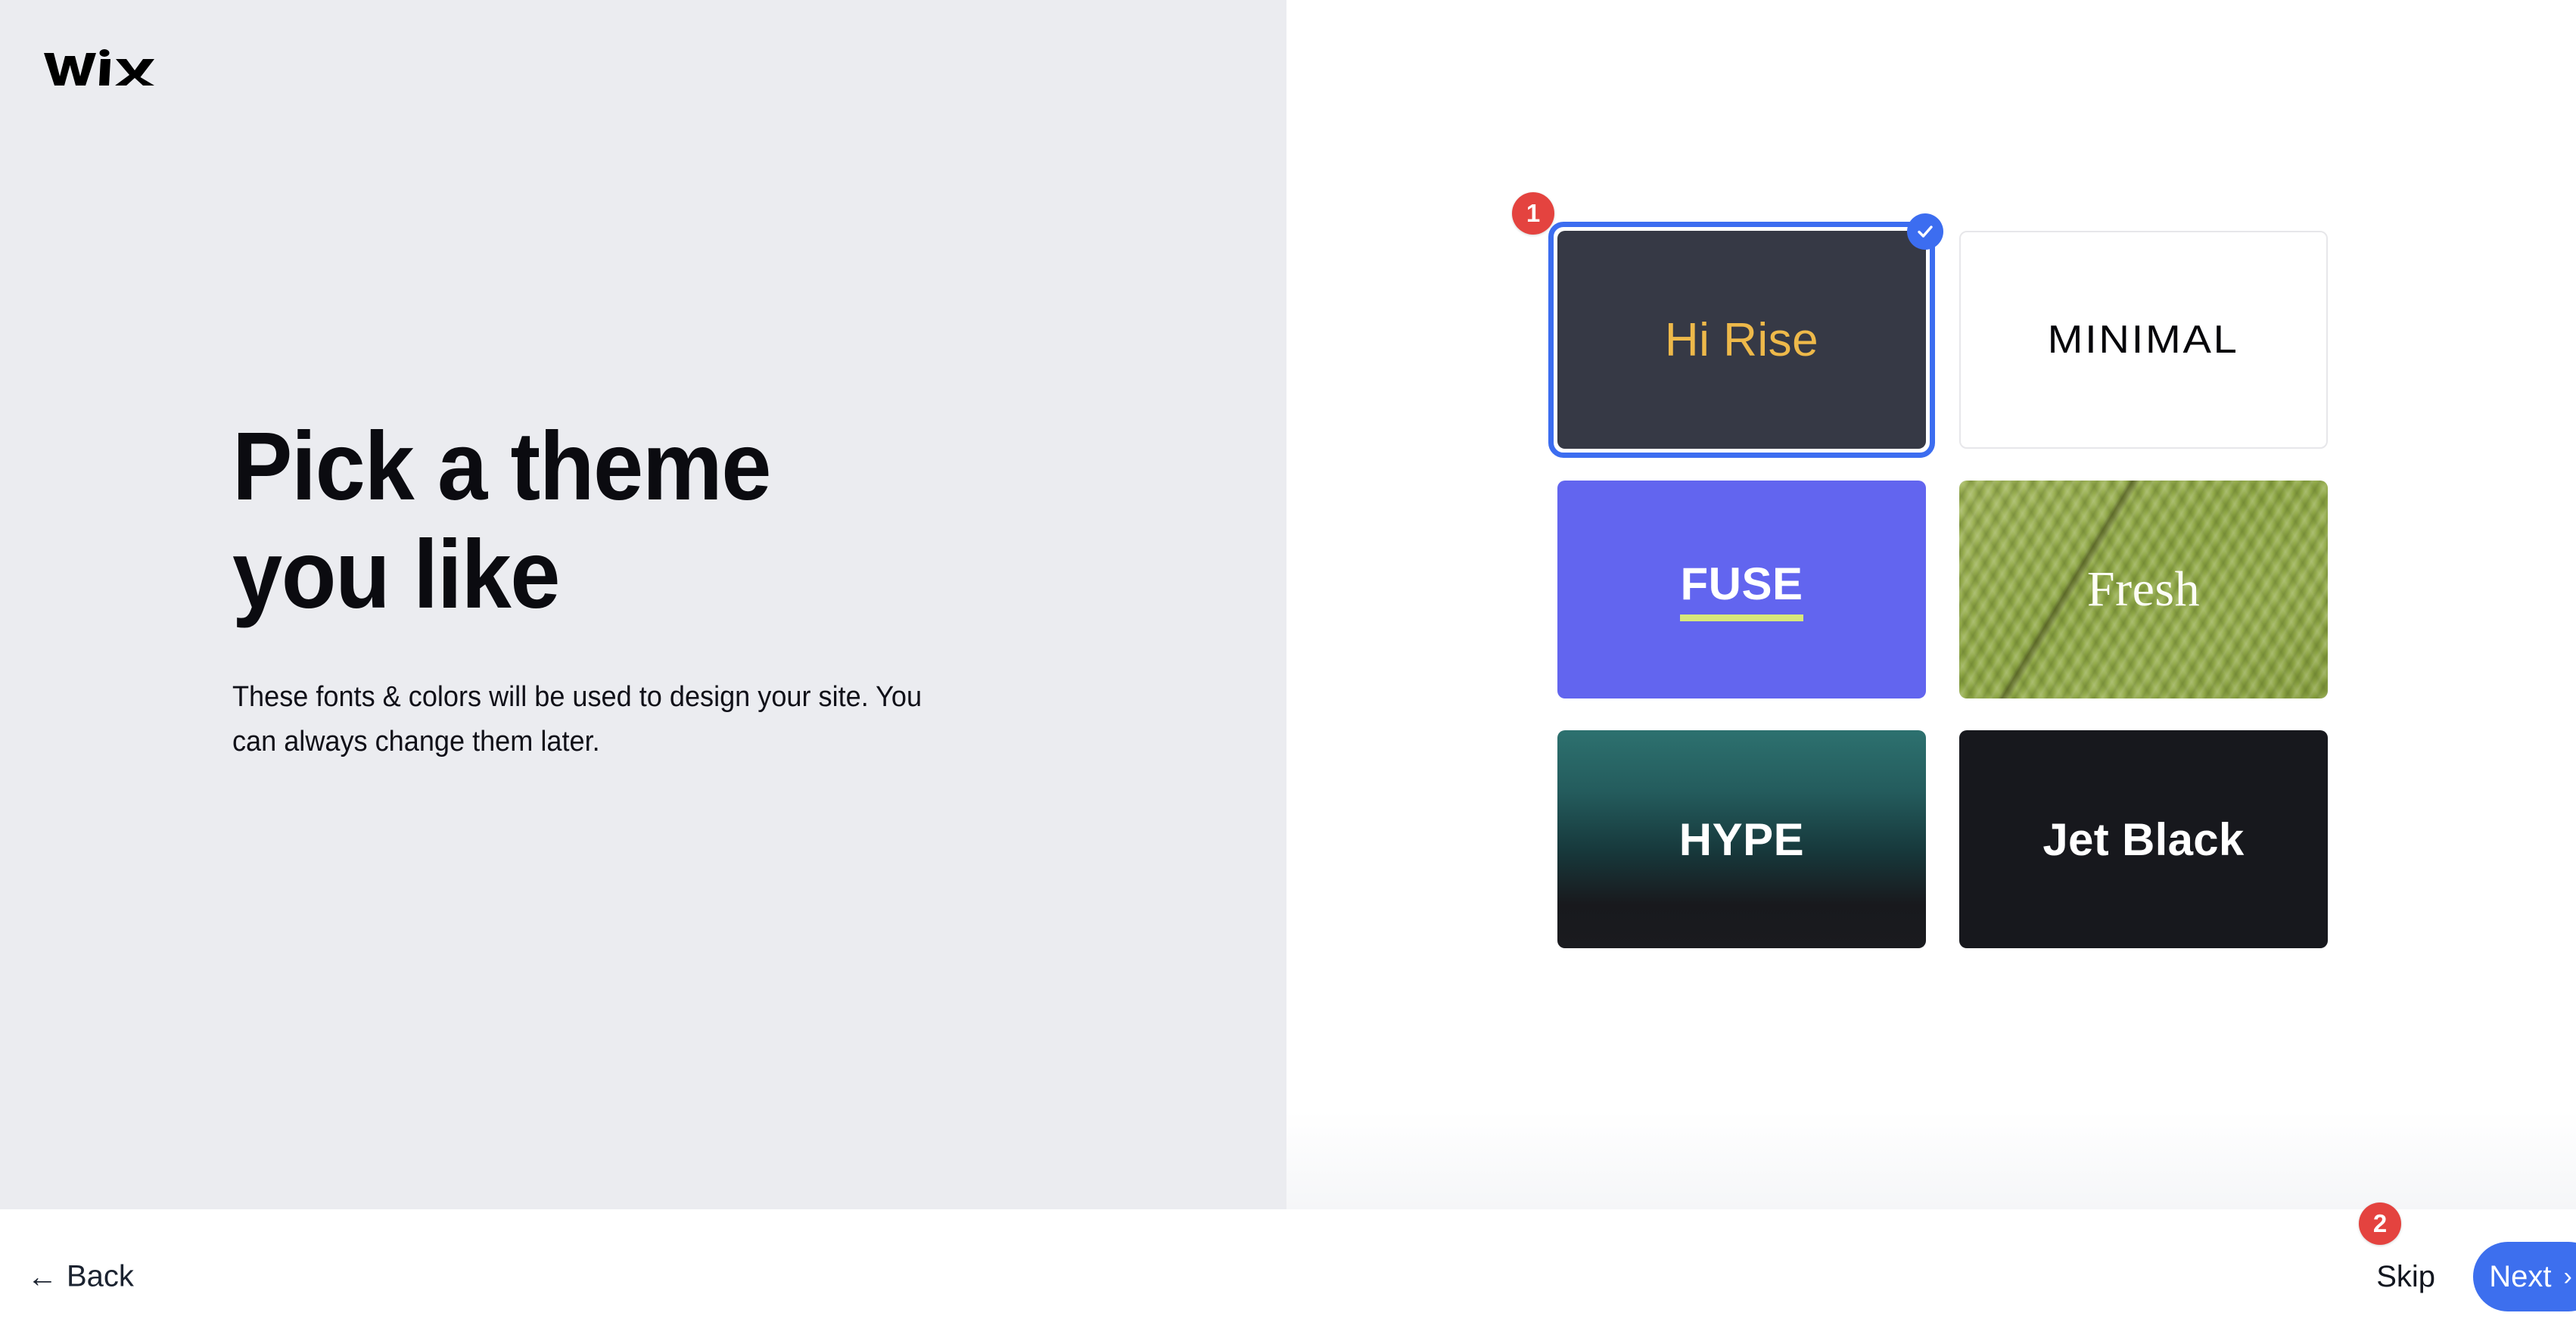  I want to click on theme-card-label: Fresh, so click(2143, 590).